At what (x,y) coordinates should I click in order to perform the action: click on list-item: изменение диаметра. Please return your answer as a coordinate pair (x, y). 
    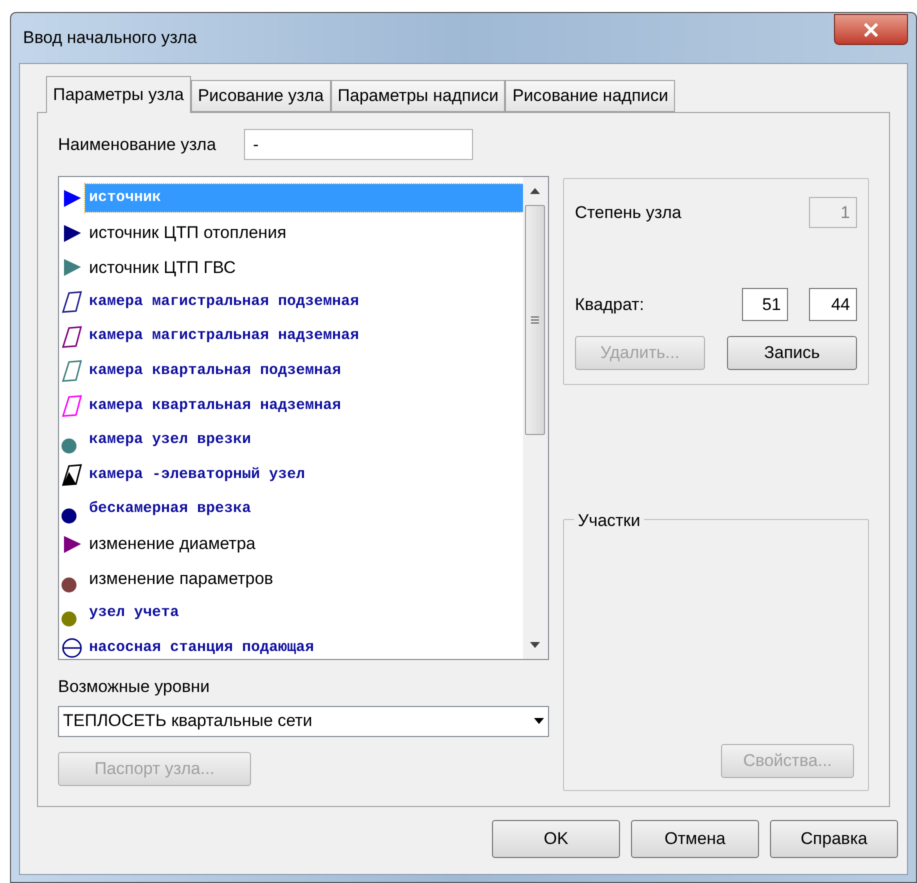
    Looking at the image, I should click on (291, 544).